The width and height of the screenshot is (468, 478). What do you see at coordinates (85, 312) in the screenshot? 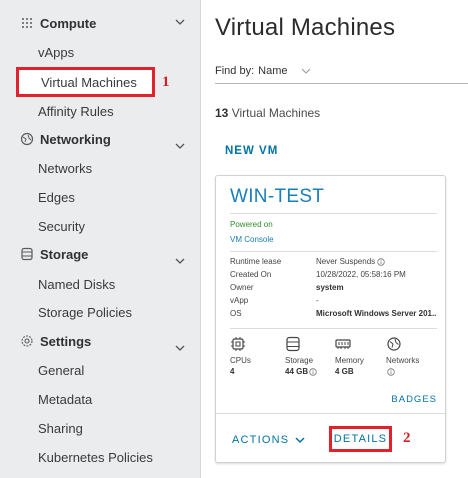
I see `sidebar-item-label: Storage Policies` at bounding box center [85, 312].